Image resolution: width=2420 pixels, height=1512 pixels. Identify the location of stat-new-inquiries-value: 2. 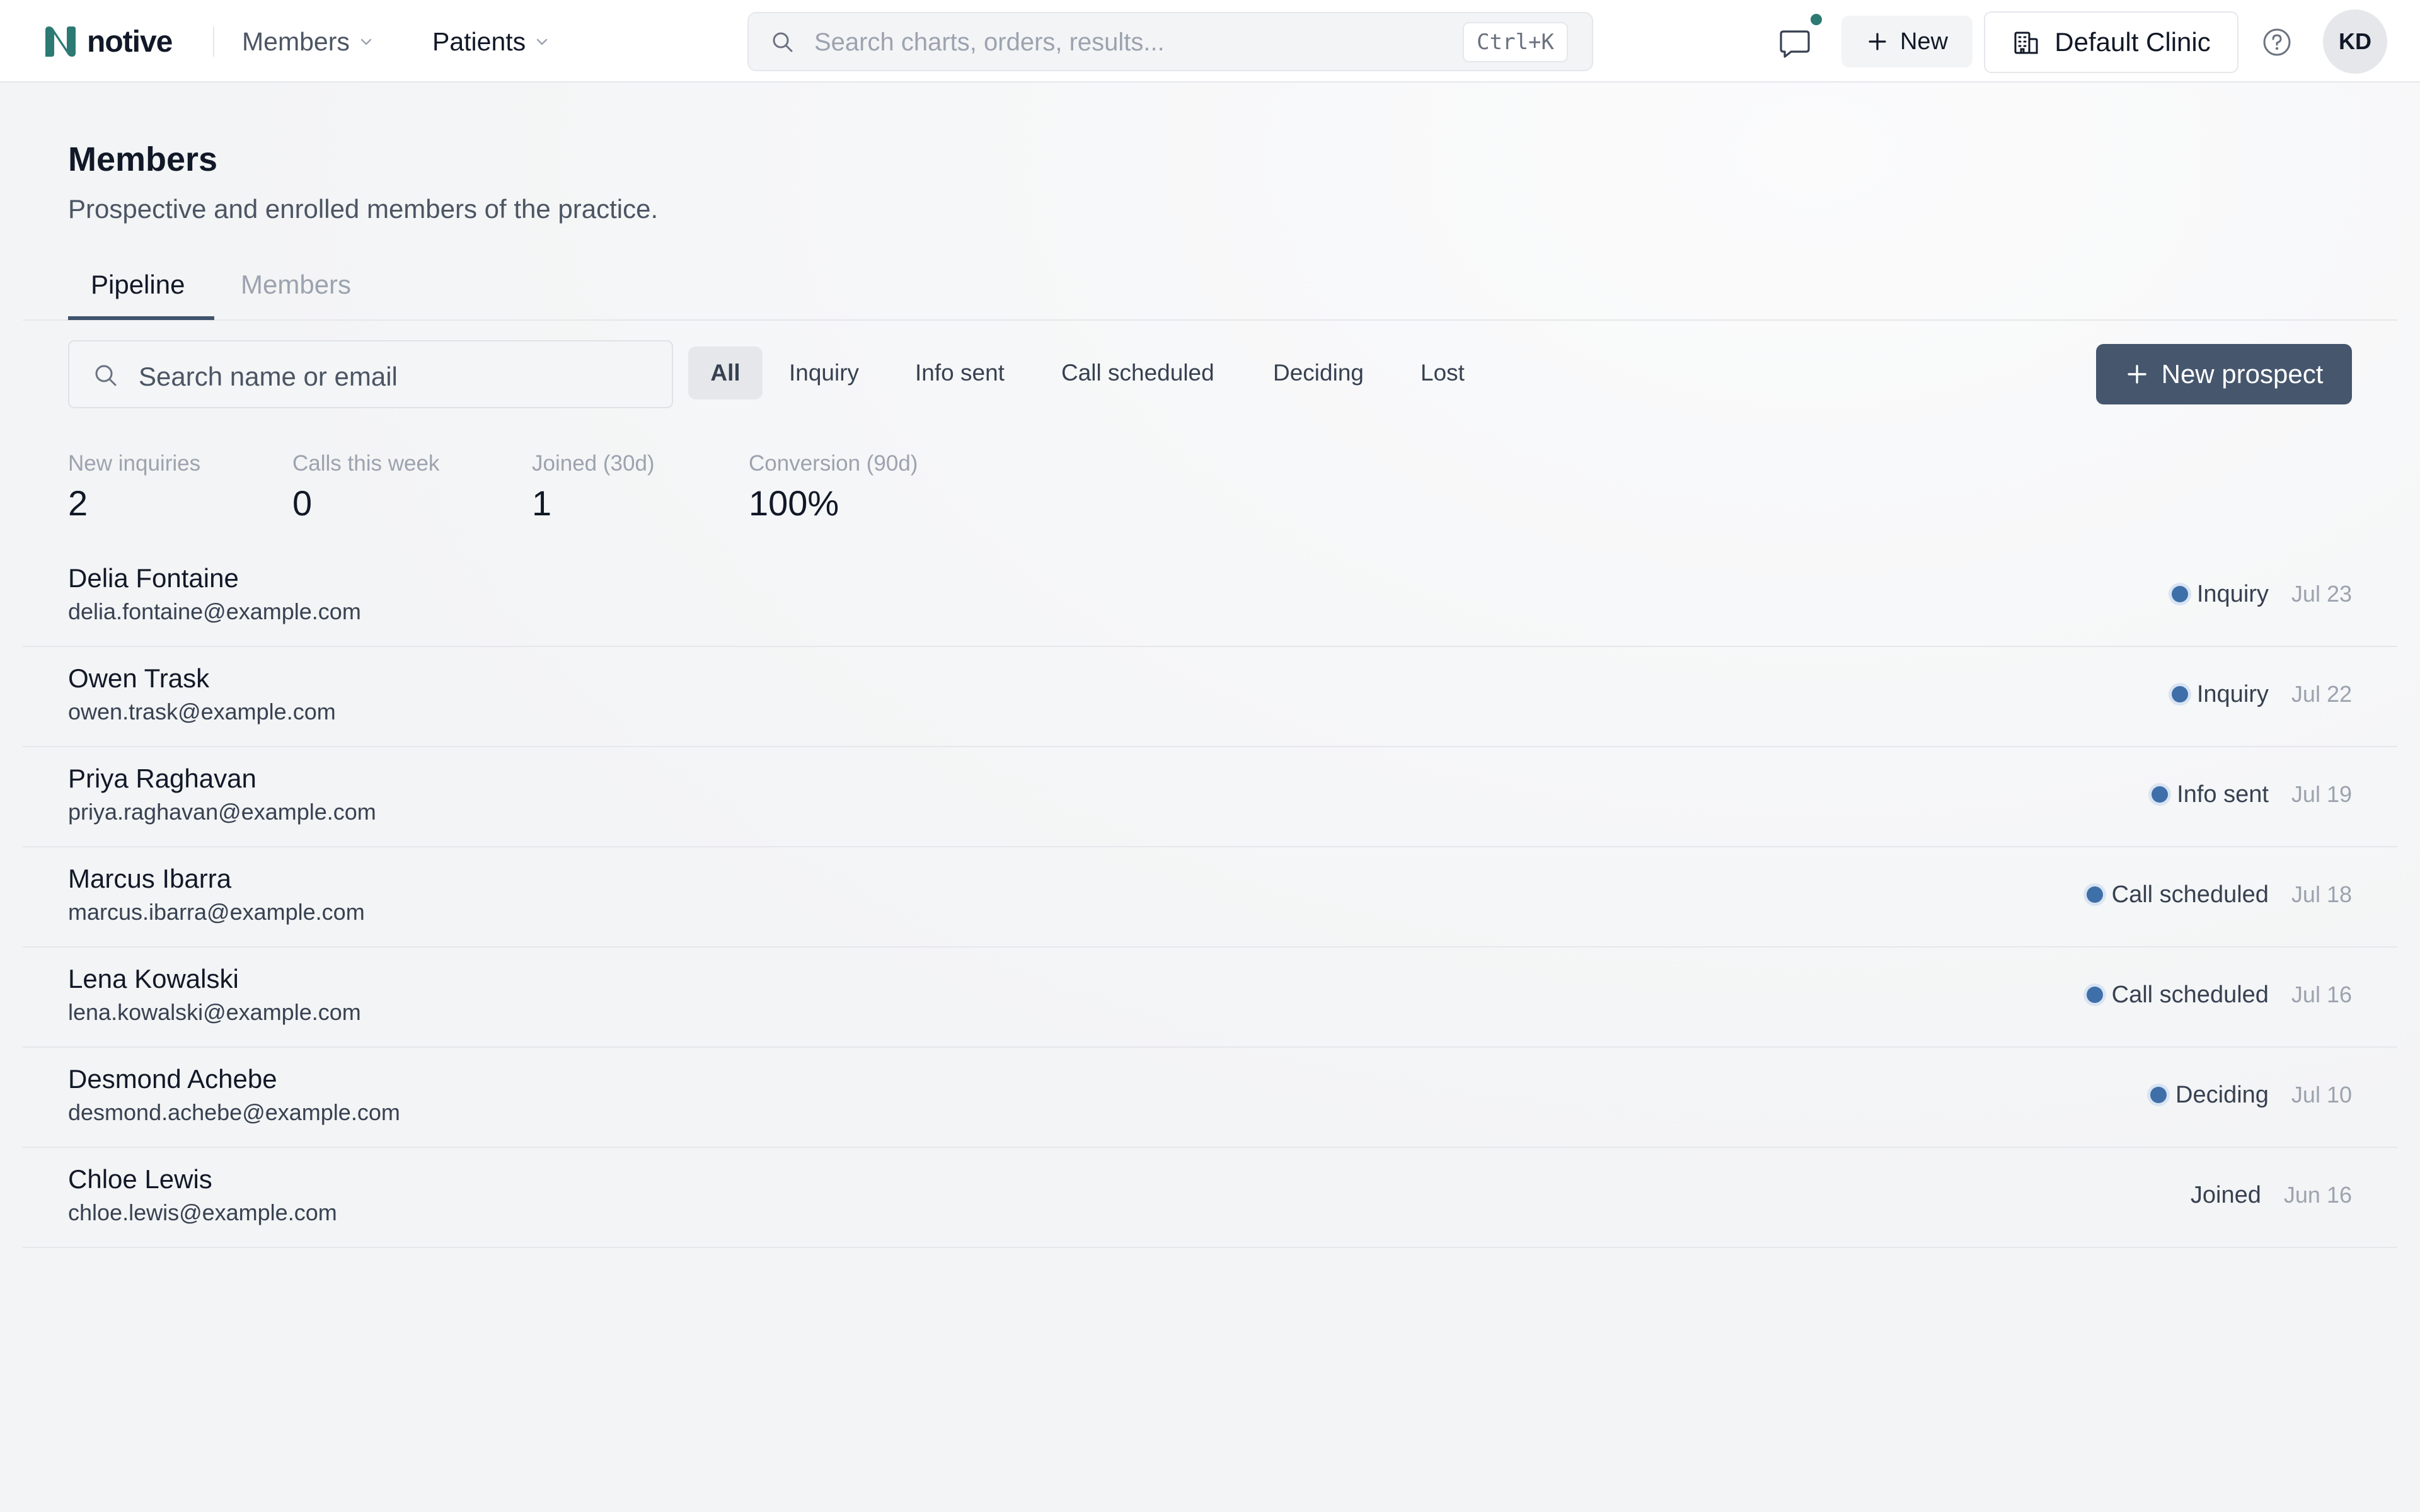
(78, 503).